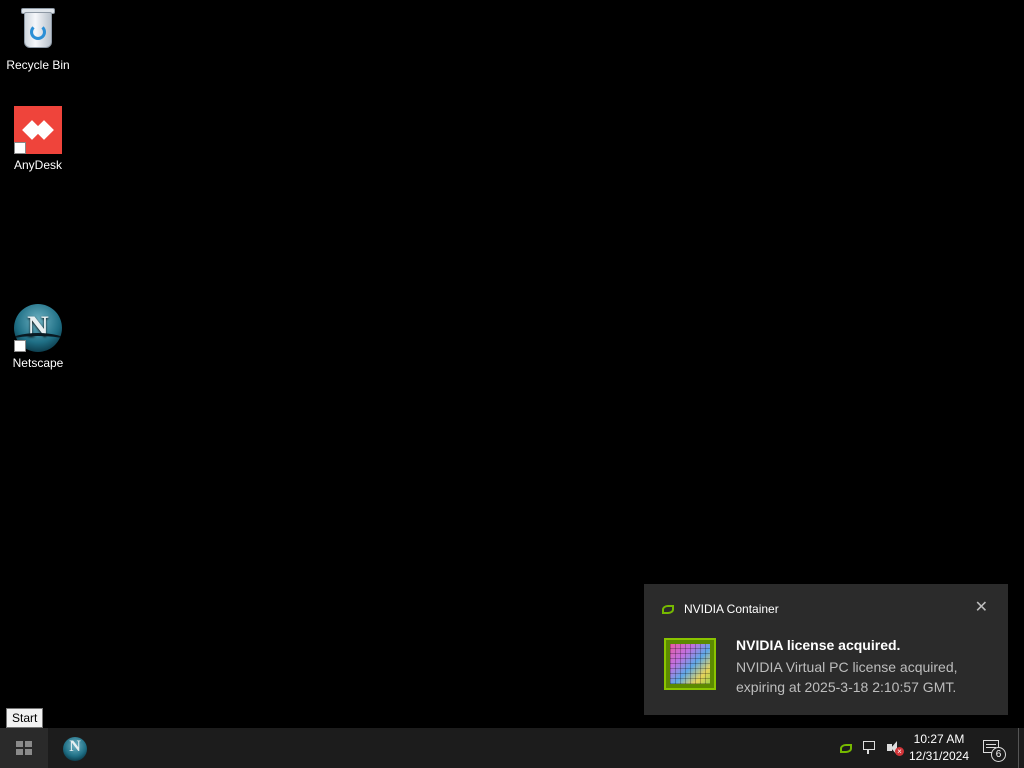 The height and width of the screenshot is (768, 1024). Describe the element at coordinates (895, 748) in the screenshot. I see `volume-muted-icon: ×` at that location.